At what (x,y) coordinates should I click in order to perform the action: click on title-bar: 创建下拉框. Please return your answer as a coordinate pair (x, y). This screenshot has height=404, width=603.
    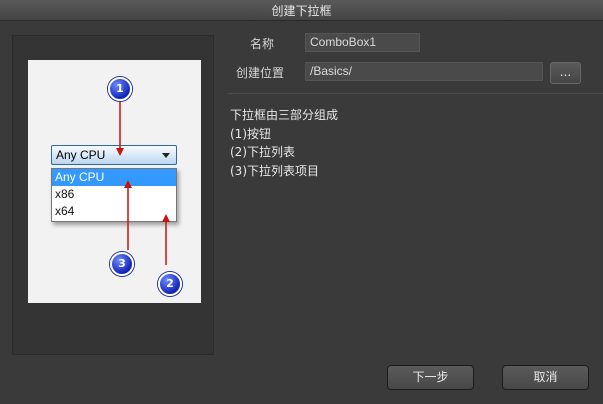
    Looking at the image, I should click on (301, 10).